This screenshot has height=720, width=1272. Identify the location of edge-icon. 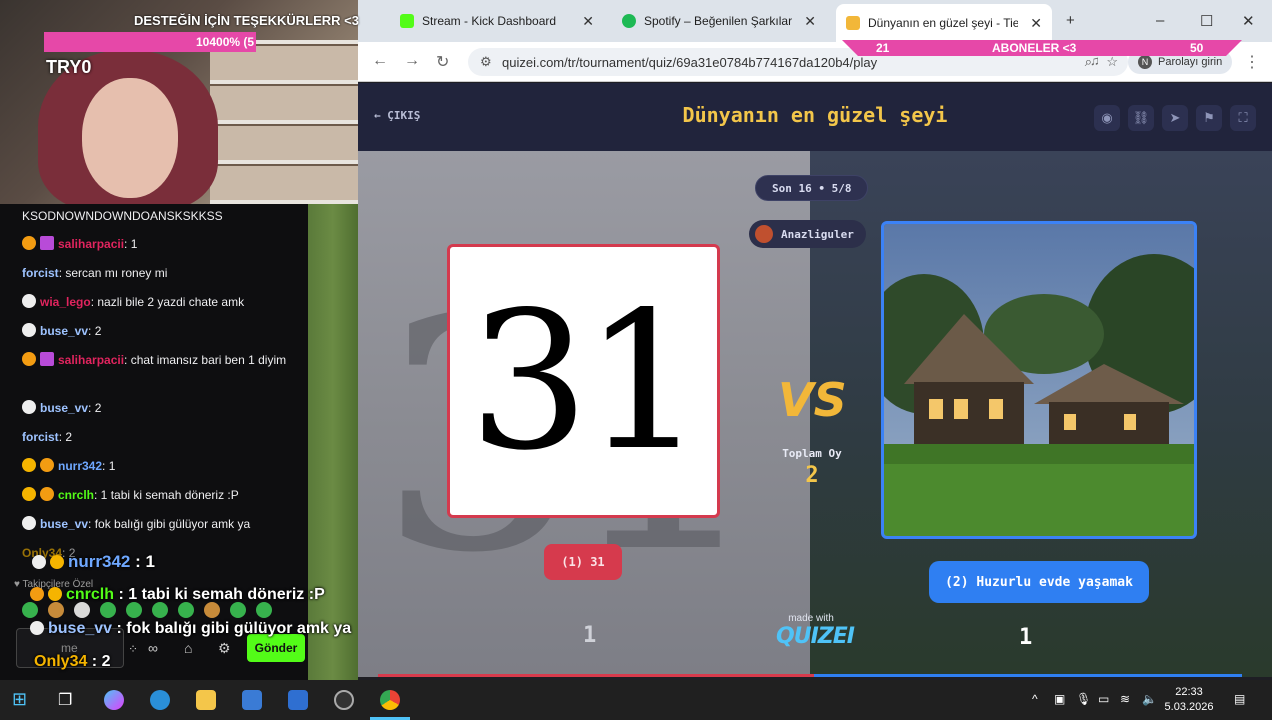
(160, 700).